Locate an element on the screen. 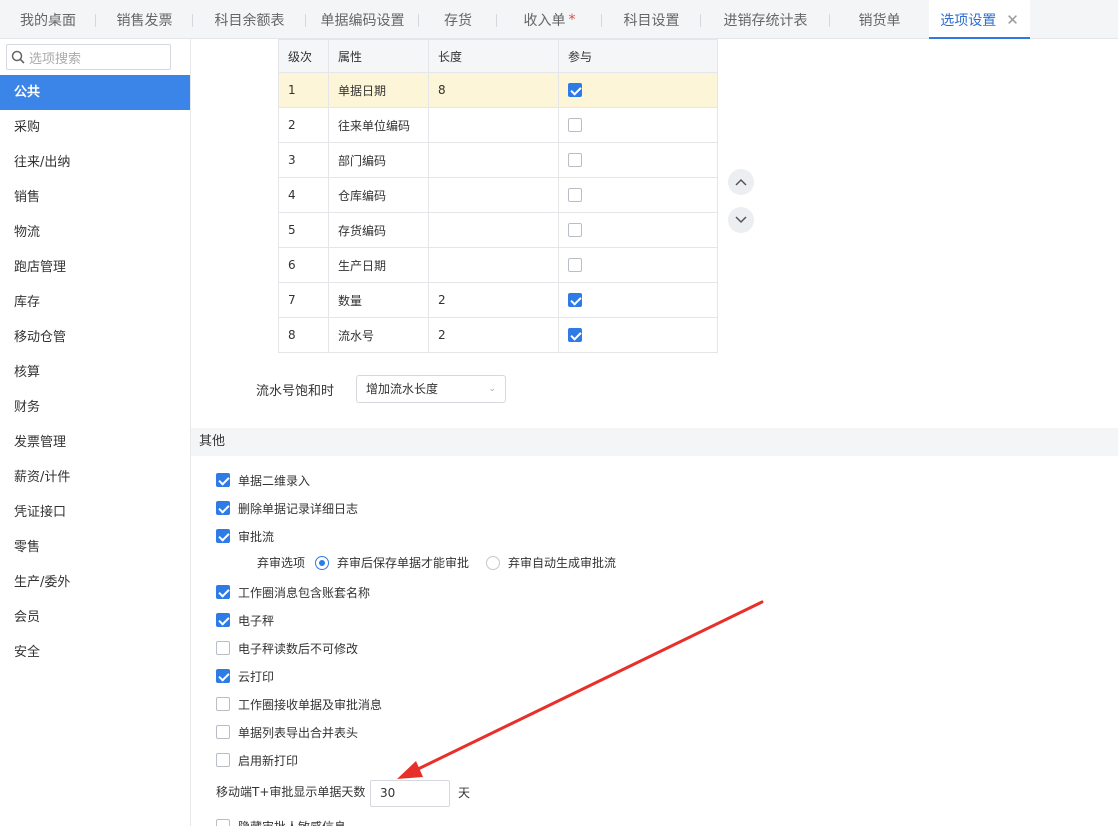  sidebar-item-invoice: 发票管理 is located at coordinates (95, 442).